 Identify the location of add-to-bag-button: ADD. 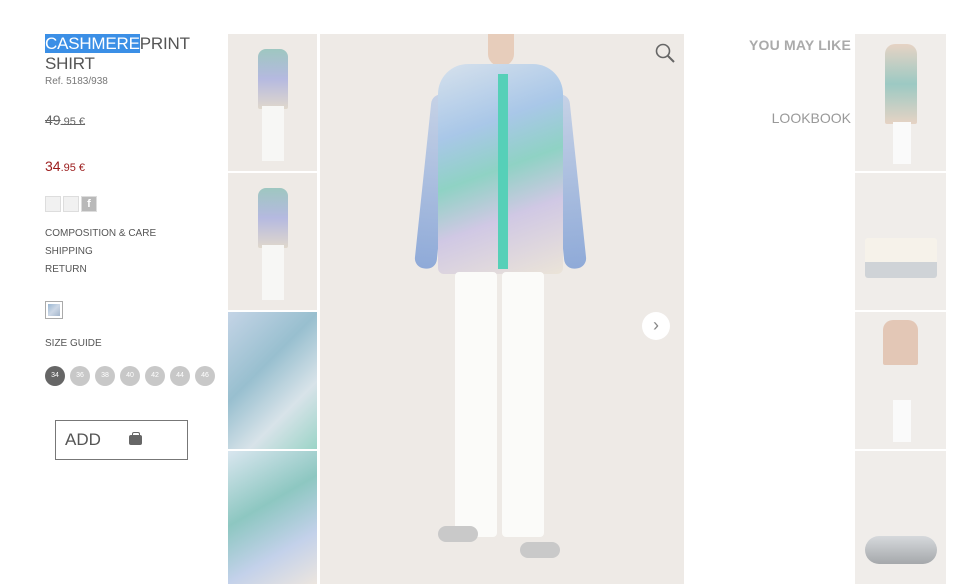
(121, 440).